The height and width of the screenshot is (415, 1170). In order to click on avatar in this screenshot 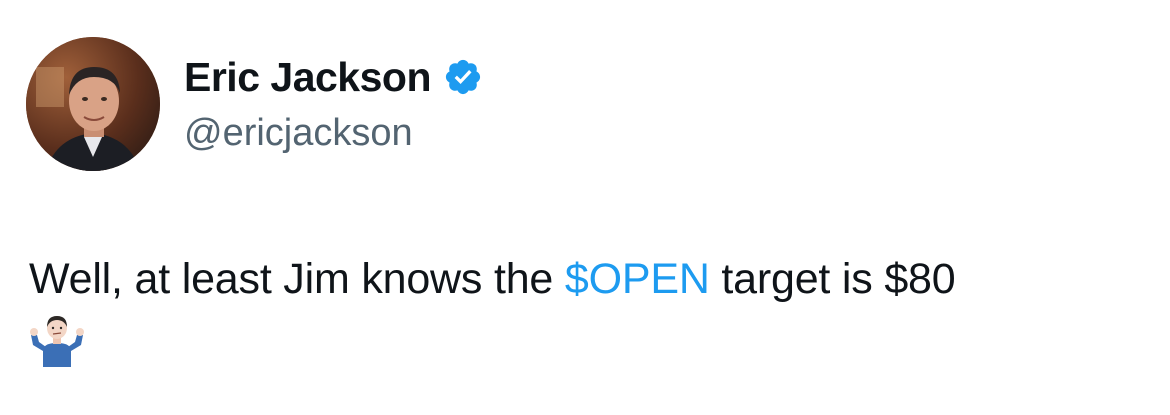, I will do `click(93, 104)`.